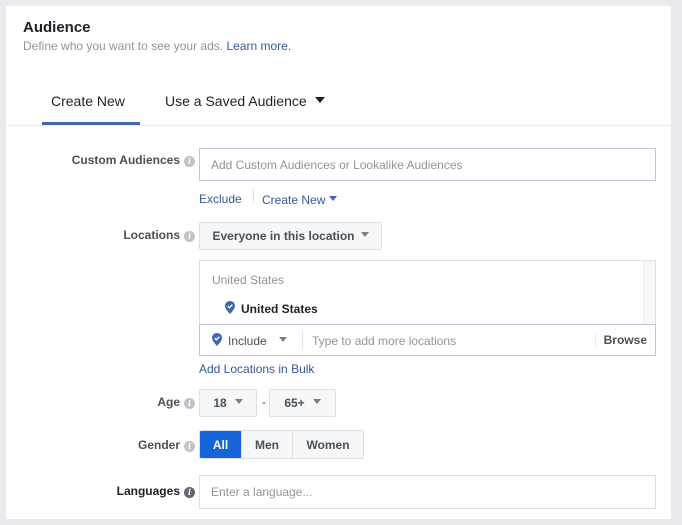 The height and width of the screenshot is (525, 682). What do you see at coordinates (168, 402) in the screenshot?
I see `label-text: Age` at bounding box center [168, 402].